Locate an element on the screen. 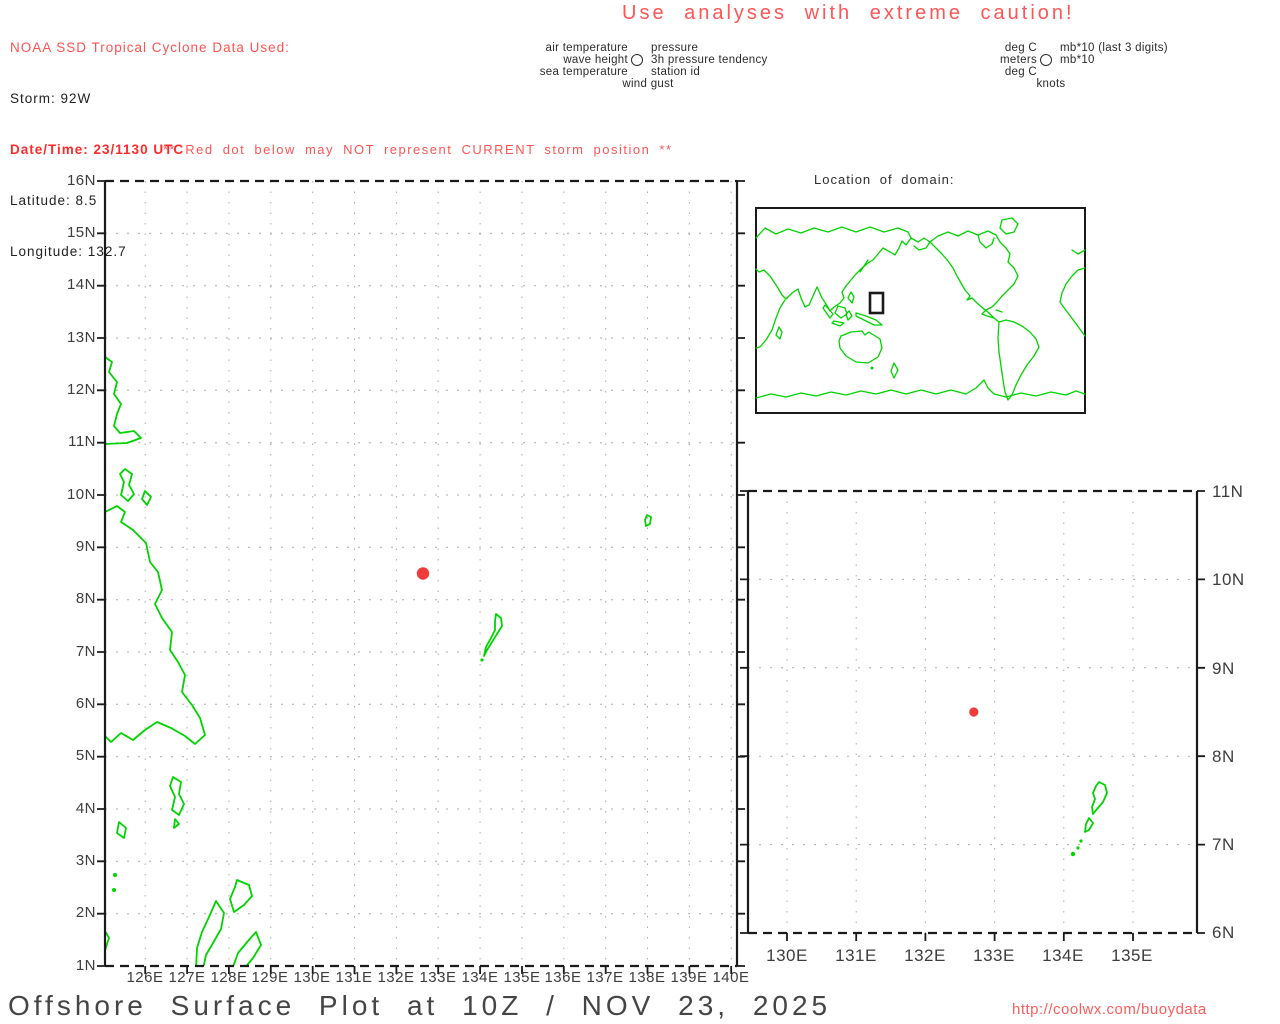  legend-pressure-tendency: 3h pressure tendency is located at coordinates (709, 60).